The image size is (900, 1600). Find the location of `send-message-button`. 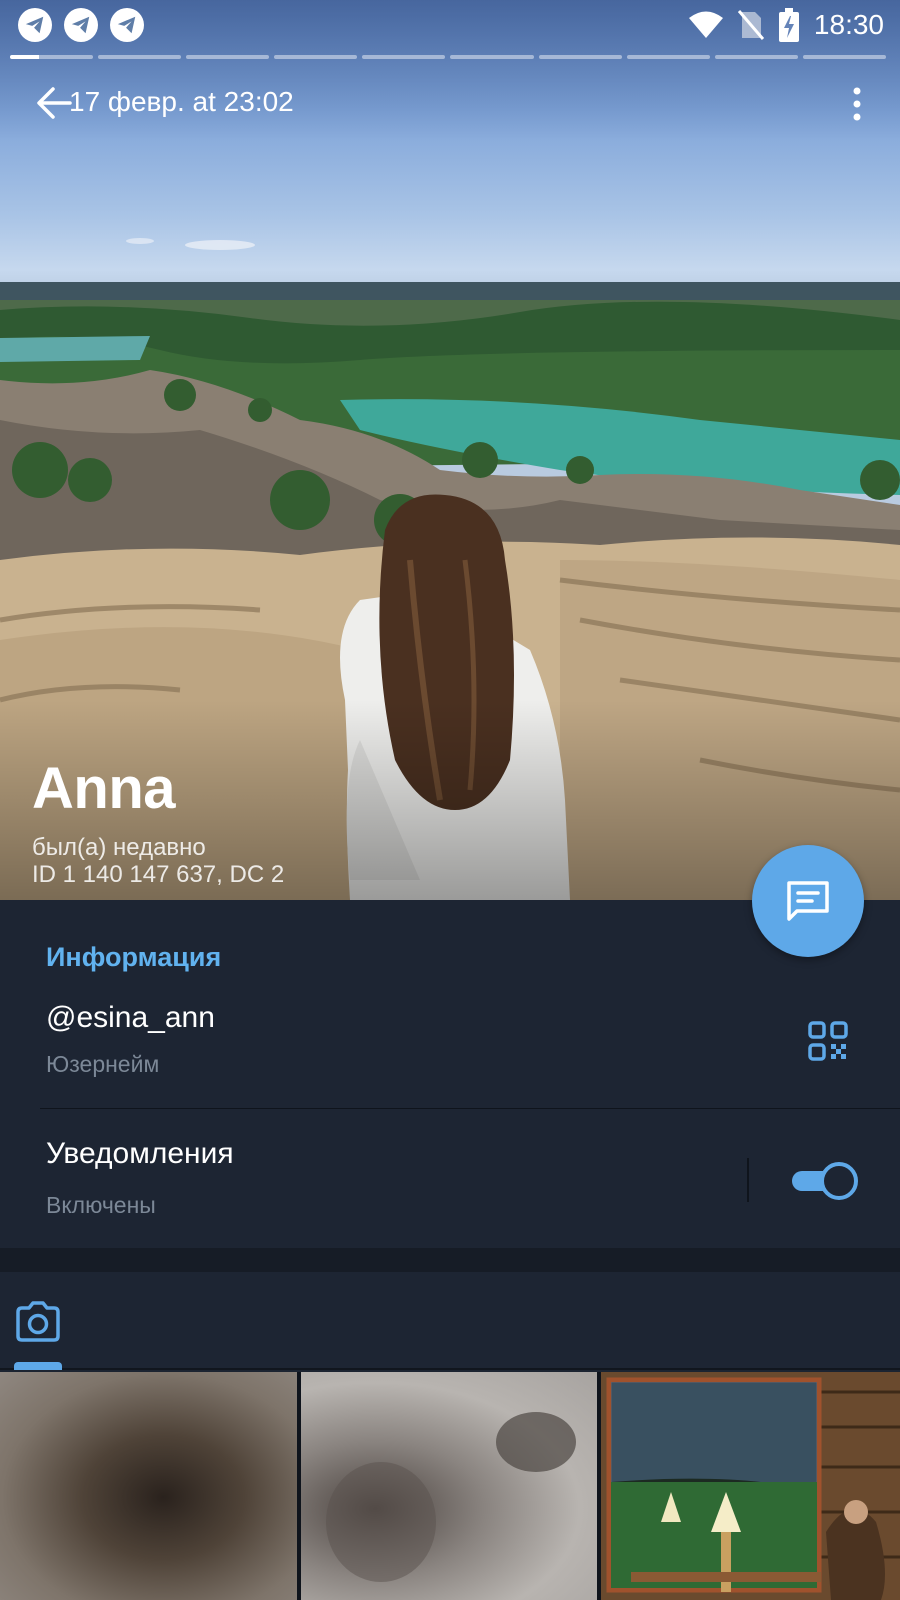

send-message-button is located at coordinates (808, 901).